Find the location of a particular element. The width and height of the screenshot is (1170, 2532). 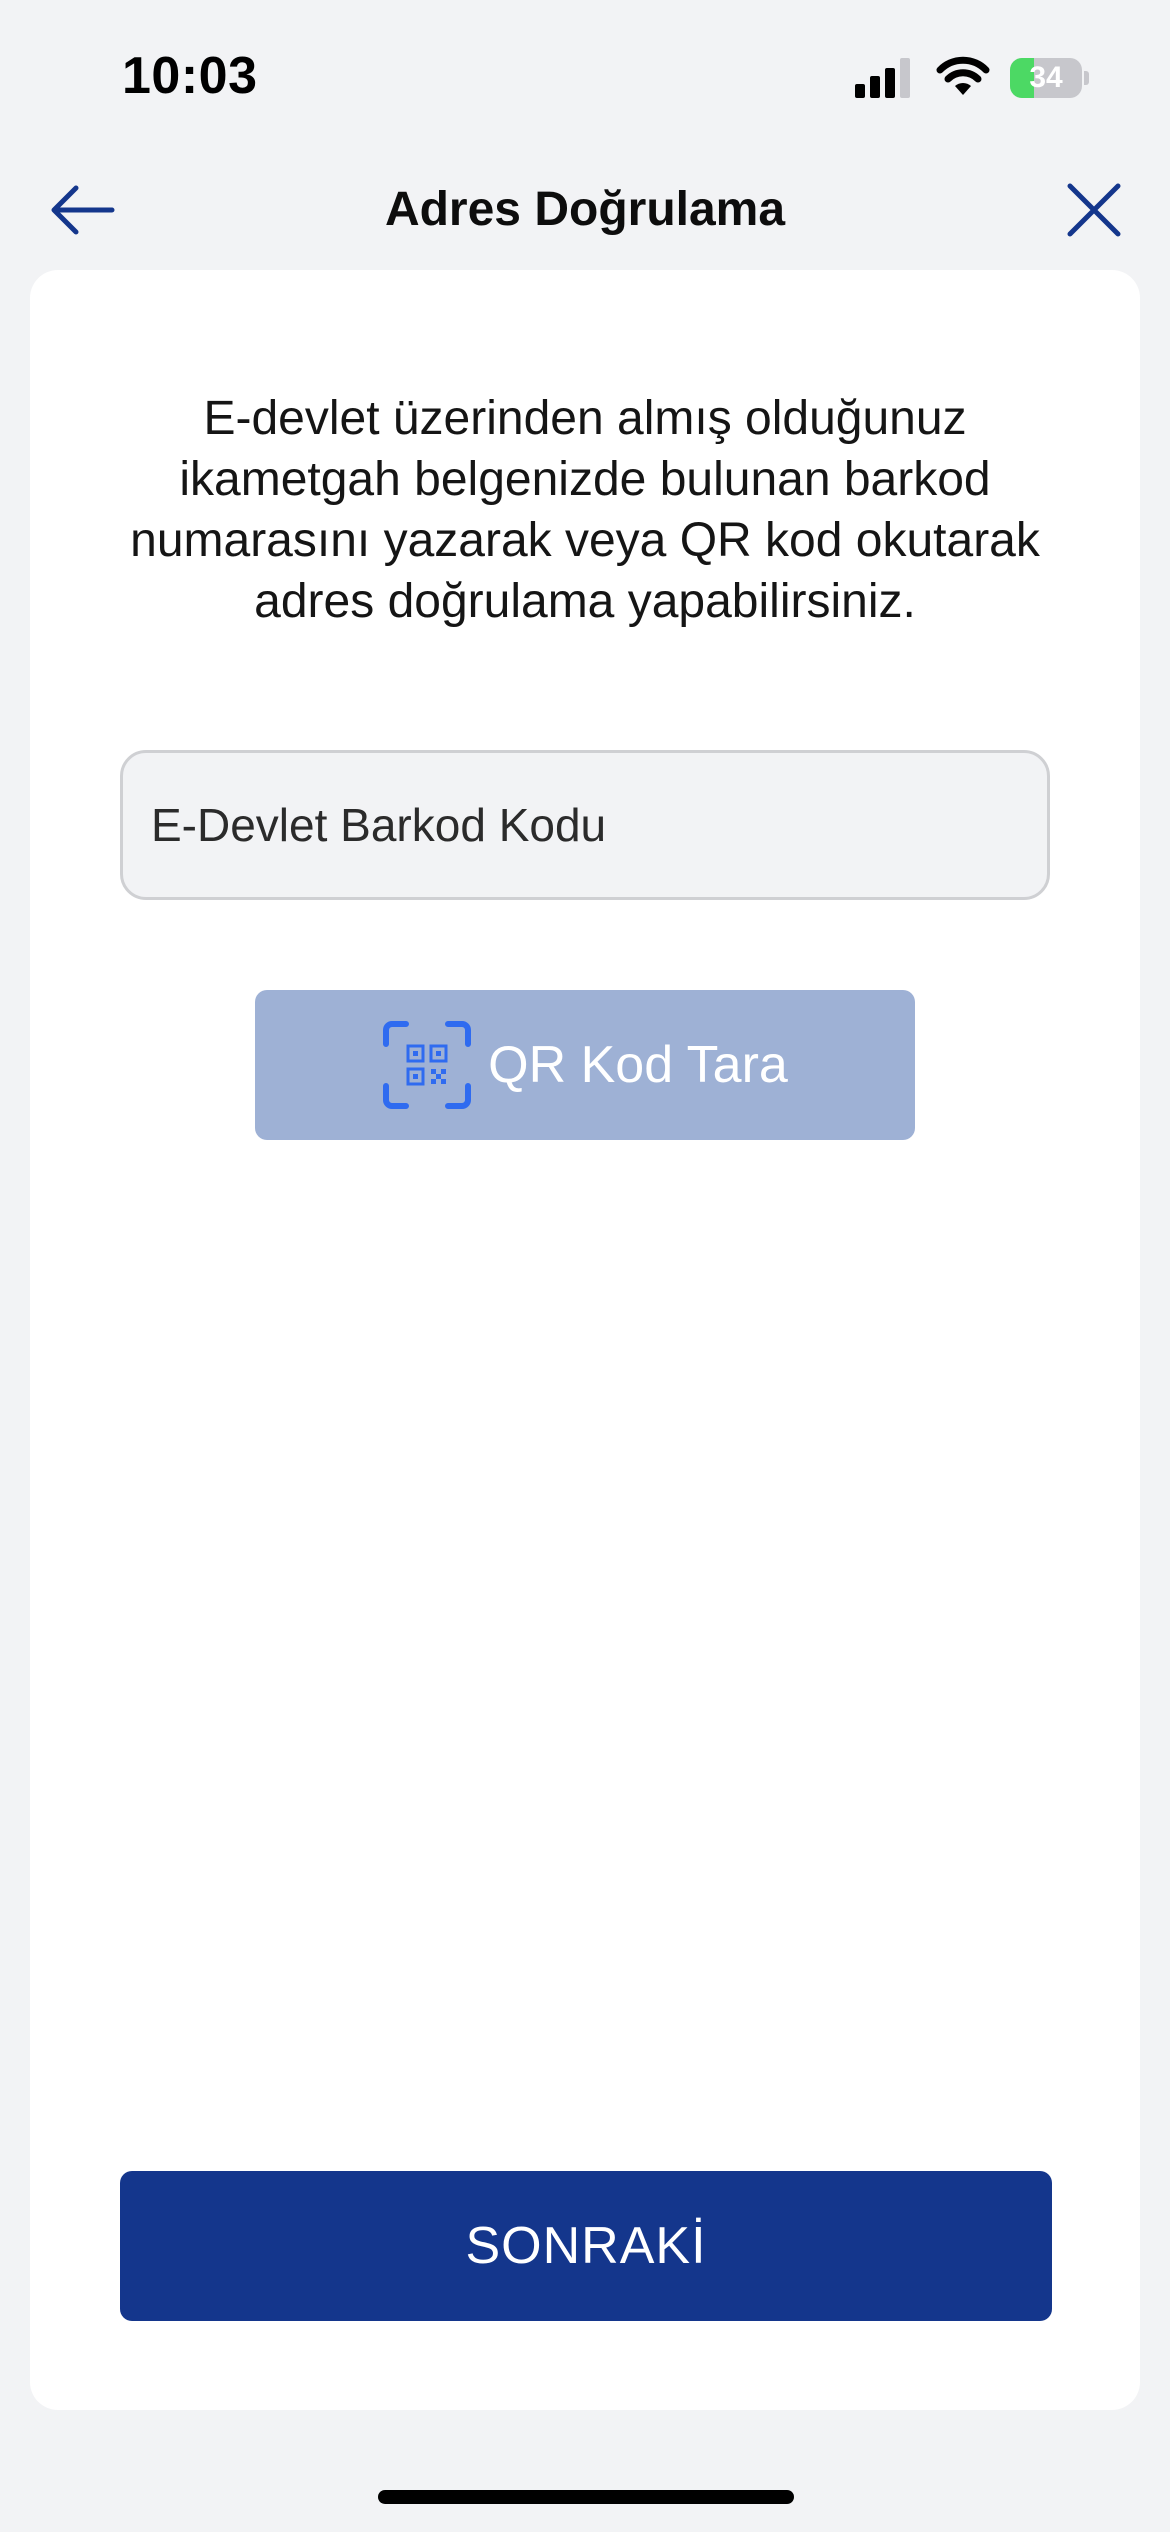

navigation-bar: Adres Doğrulama is located at coordinates (585, 210).